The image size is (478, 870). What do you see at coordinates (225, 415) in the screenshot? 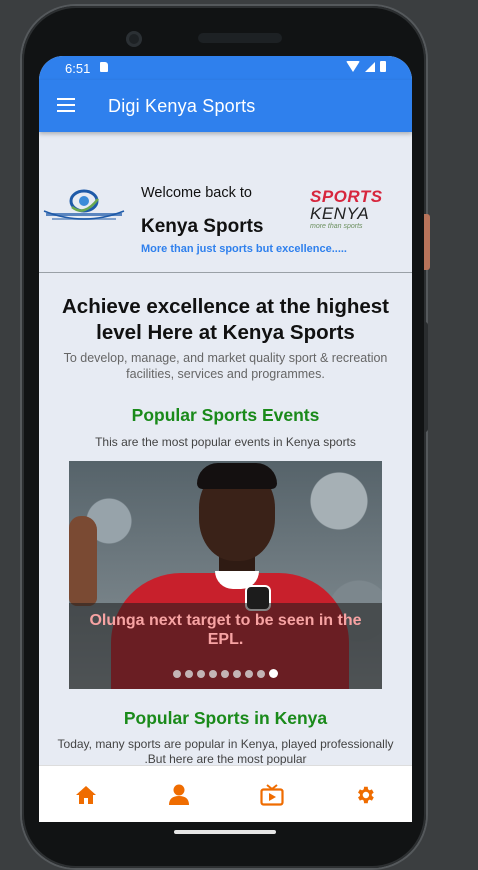
I see `events-title: Popular Sports Events` at bounding box center [225, 415].